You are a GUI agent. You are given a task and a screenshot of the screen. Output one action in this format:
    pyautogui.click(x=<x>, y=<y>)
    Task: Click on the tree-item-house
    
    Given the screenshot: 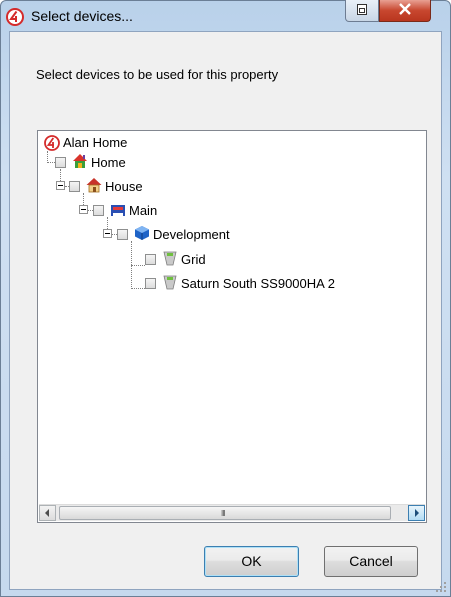 What is the action you would take?
    pyautogui.click(x=74, y=186)
    